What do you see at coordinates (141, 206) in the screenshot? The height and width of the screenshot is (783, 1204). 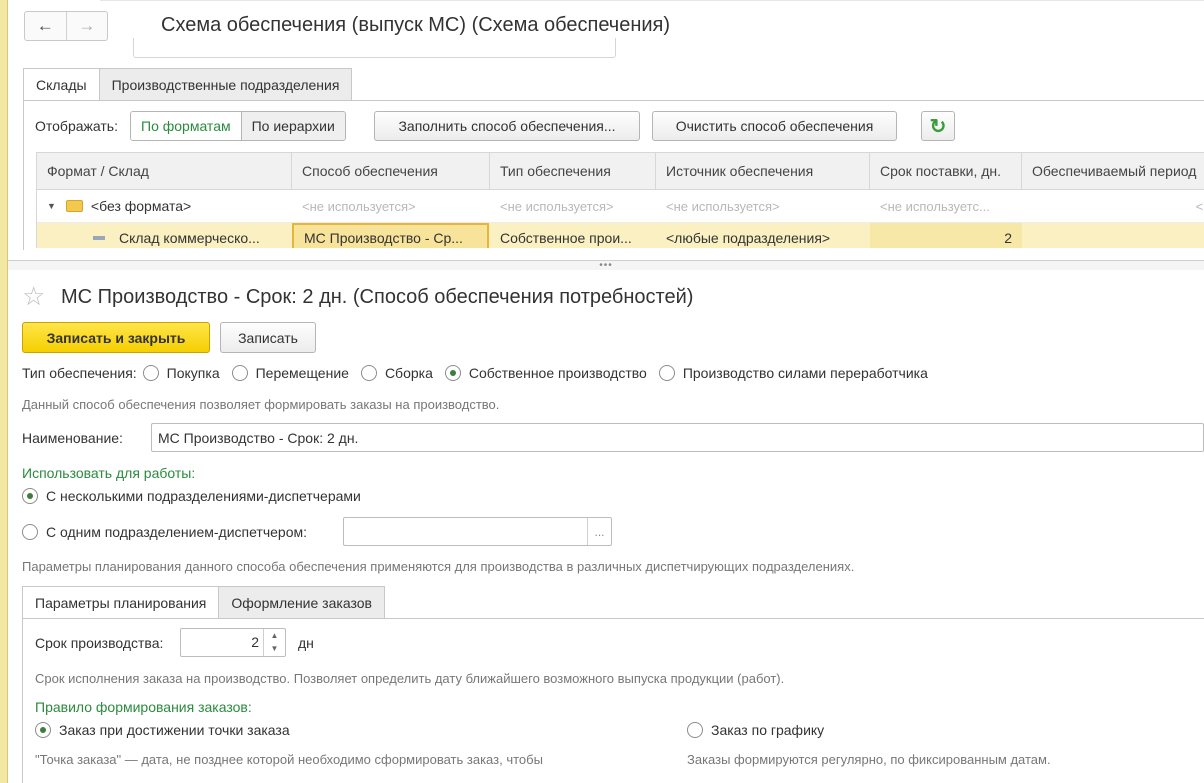 I see `group-name: <без формата>` at bounding box center [141, 206].